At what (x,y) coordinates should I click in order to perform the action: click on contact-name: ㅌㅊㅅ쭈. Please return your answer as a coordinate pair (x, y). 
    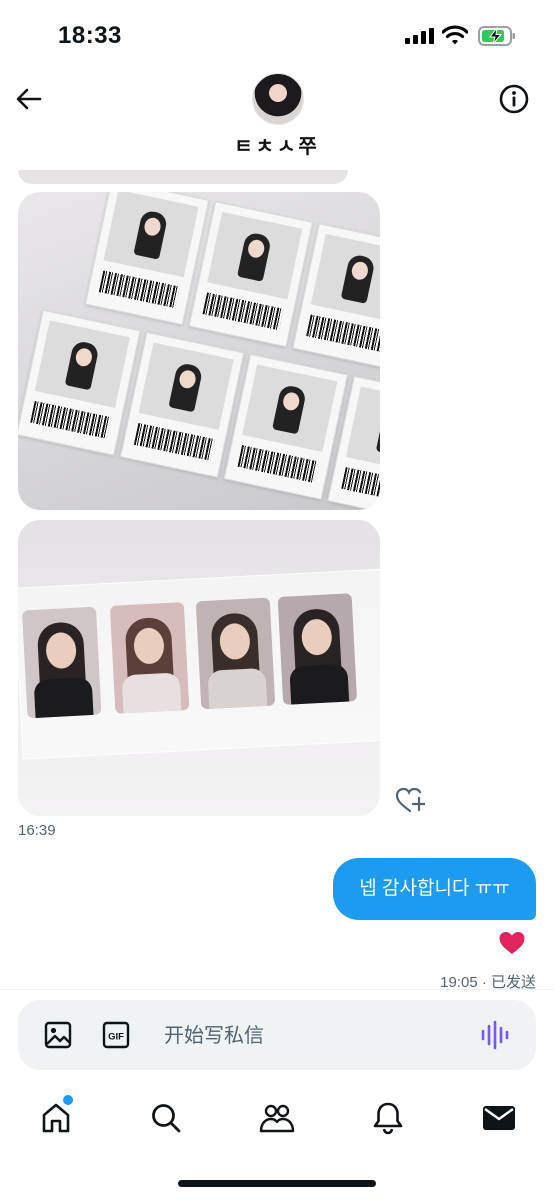
    Looking at the image, I should click on (277, 144).